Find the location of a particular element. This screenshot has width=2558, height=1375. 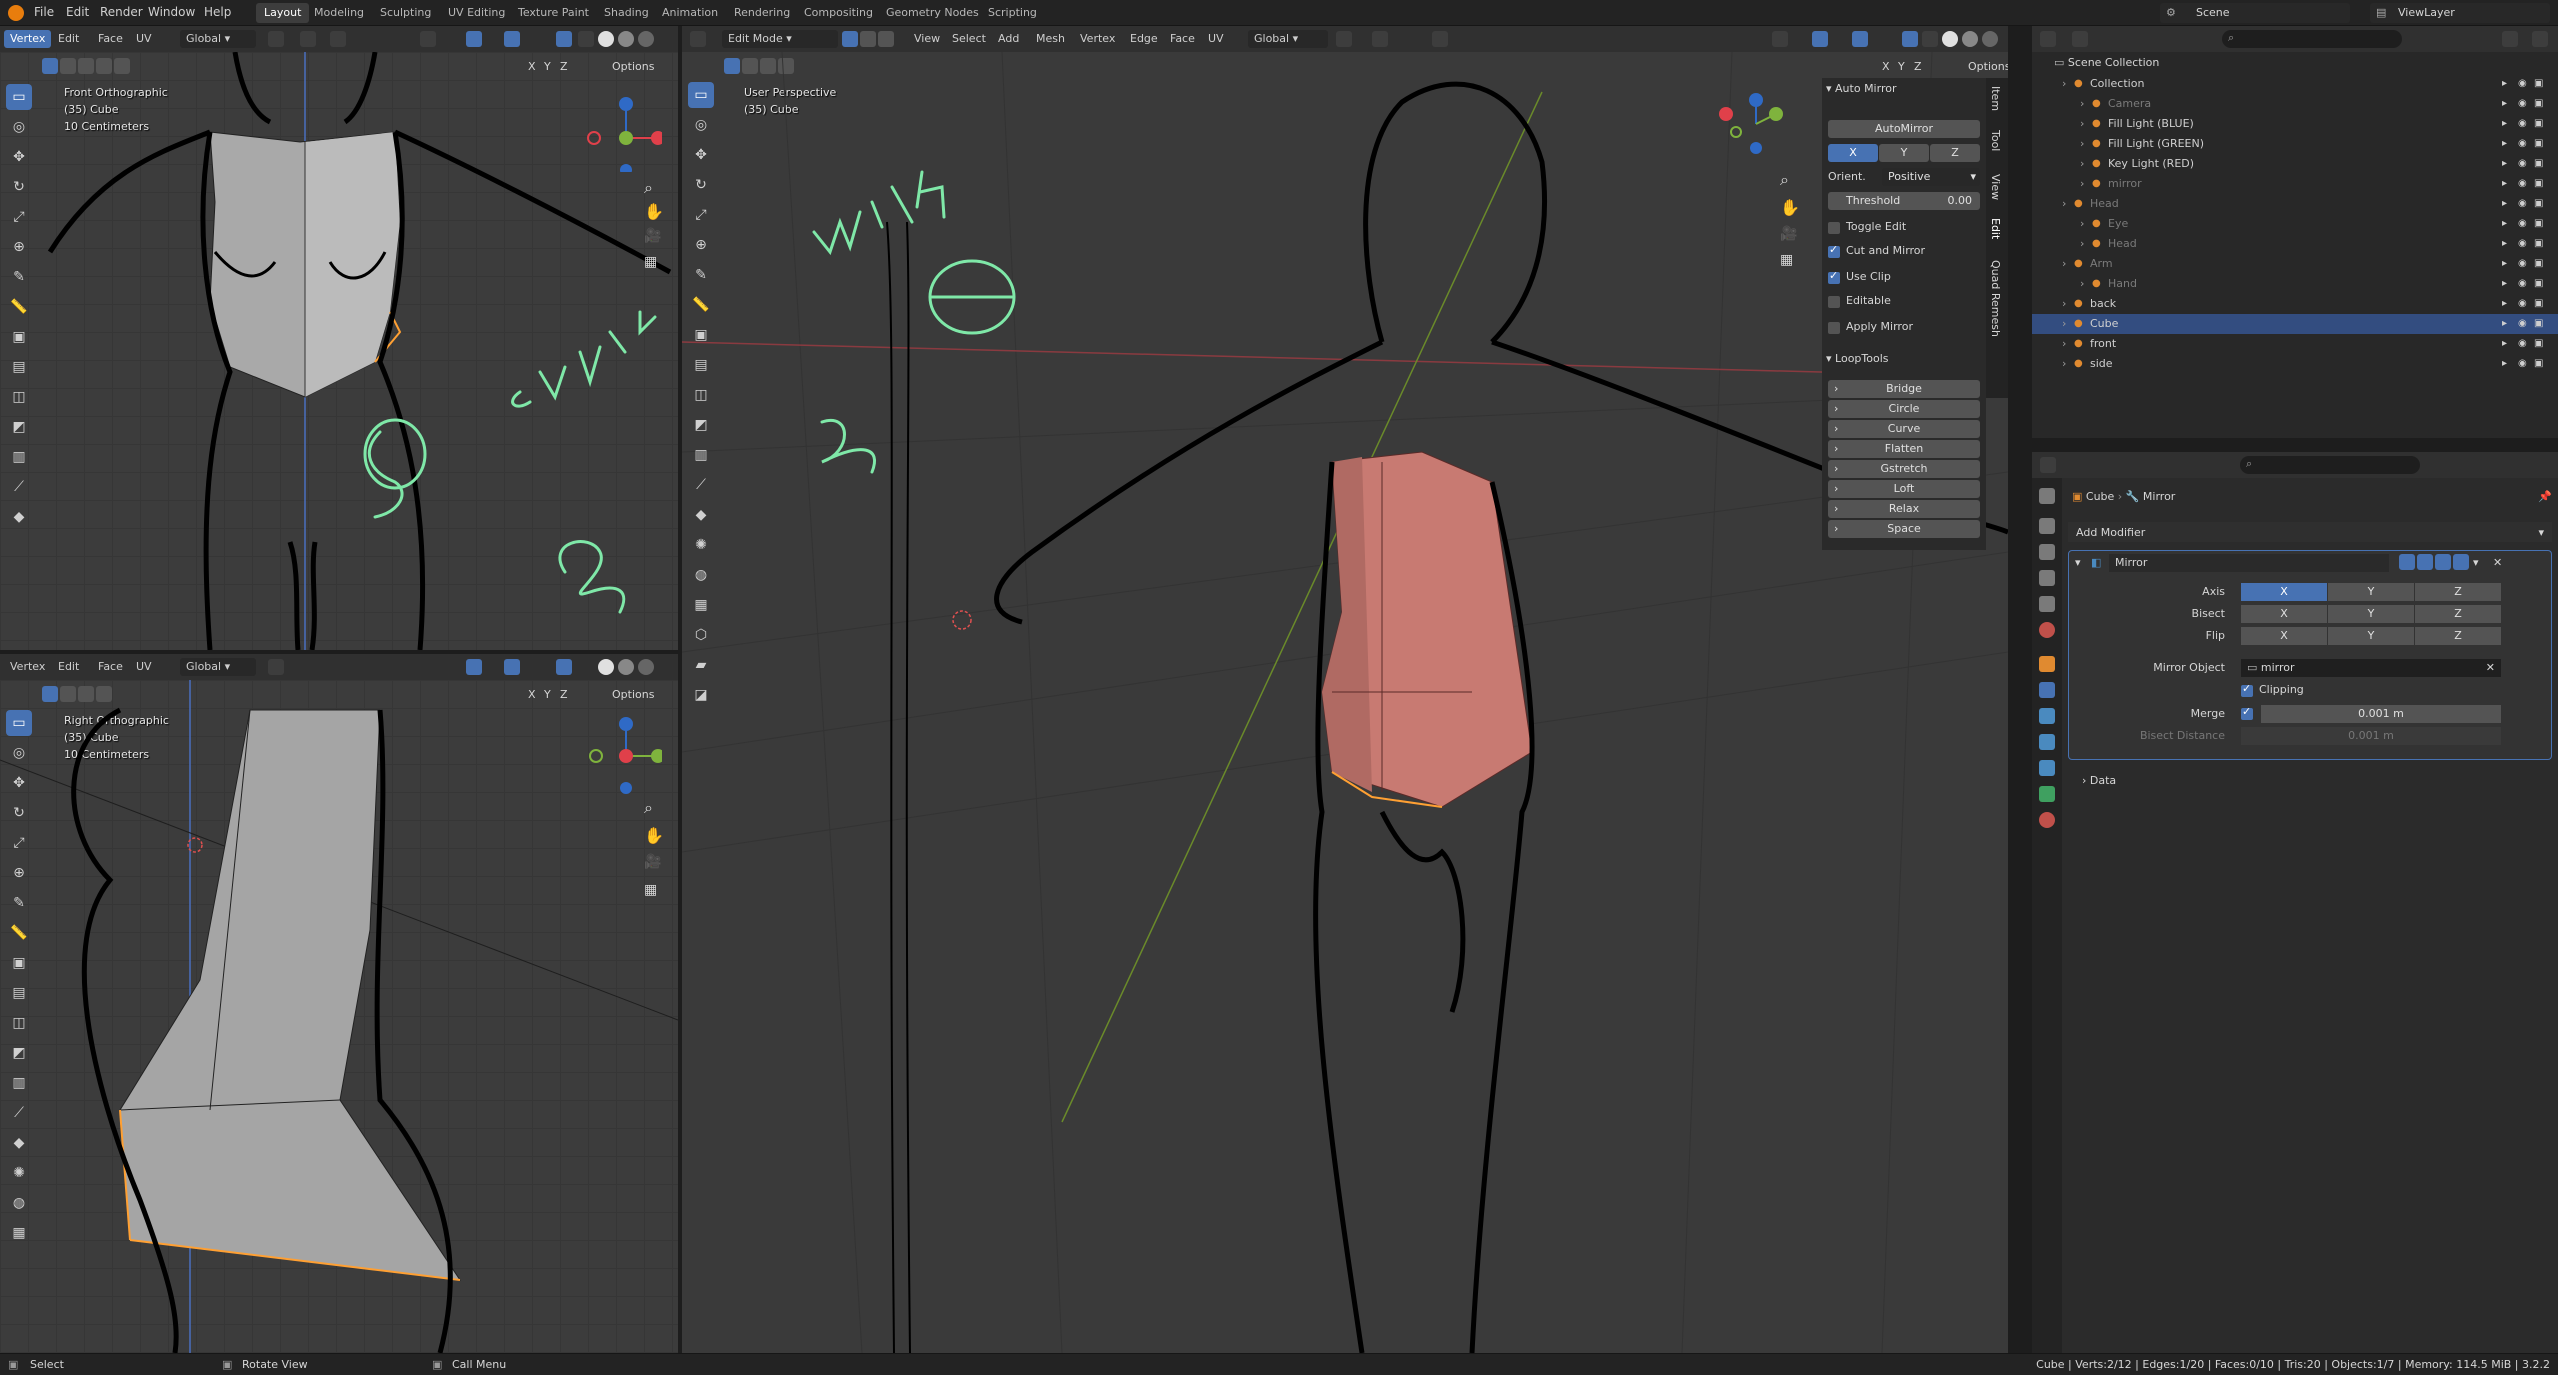

material-tab-icon is located at coordinates (2047, 820).